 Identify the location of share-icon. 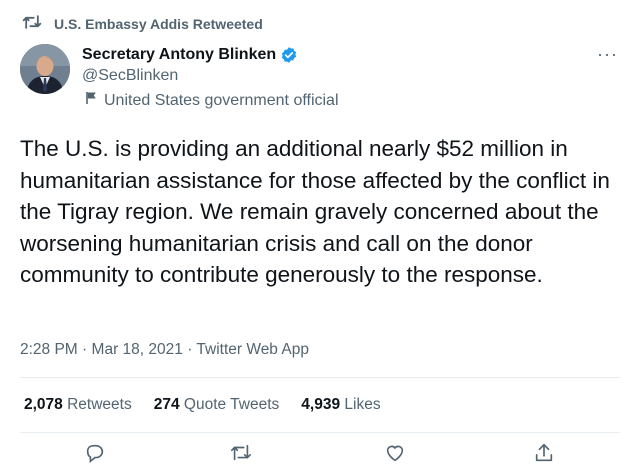
(545, 454).